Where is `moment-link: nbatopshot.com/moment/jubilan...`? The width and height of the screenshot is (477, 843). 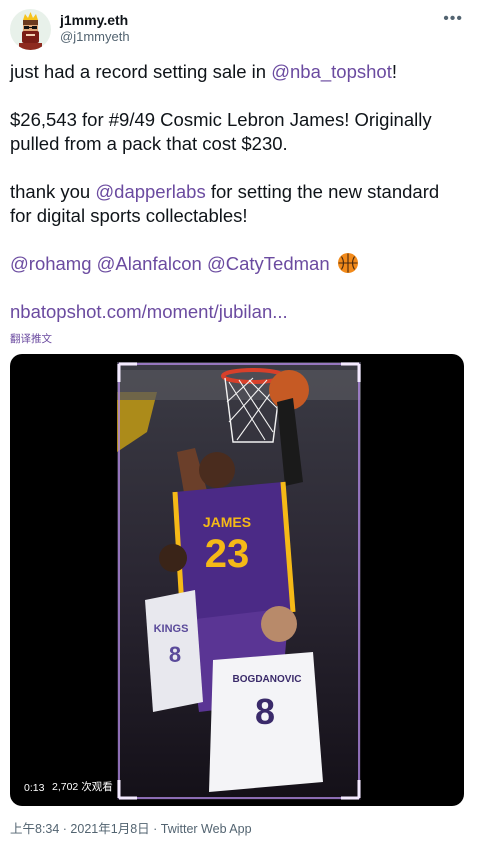
moment-link: nbatopshot.com/moment/jubilan... is located at coordinates (149, 311).